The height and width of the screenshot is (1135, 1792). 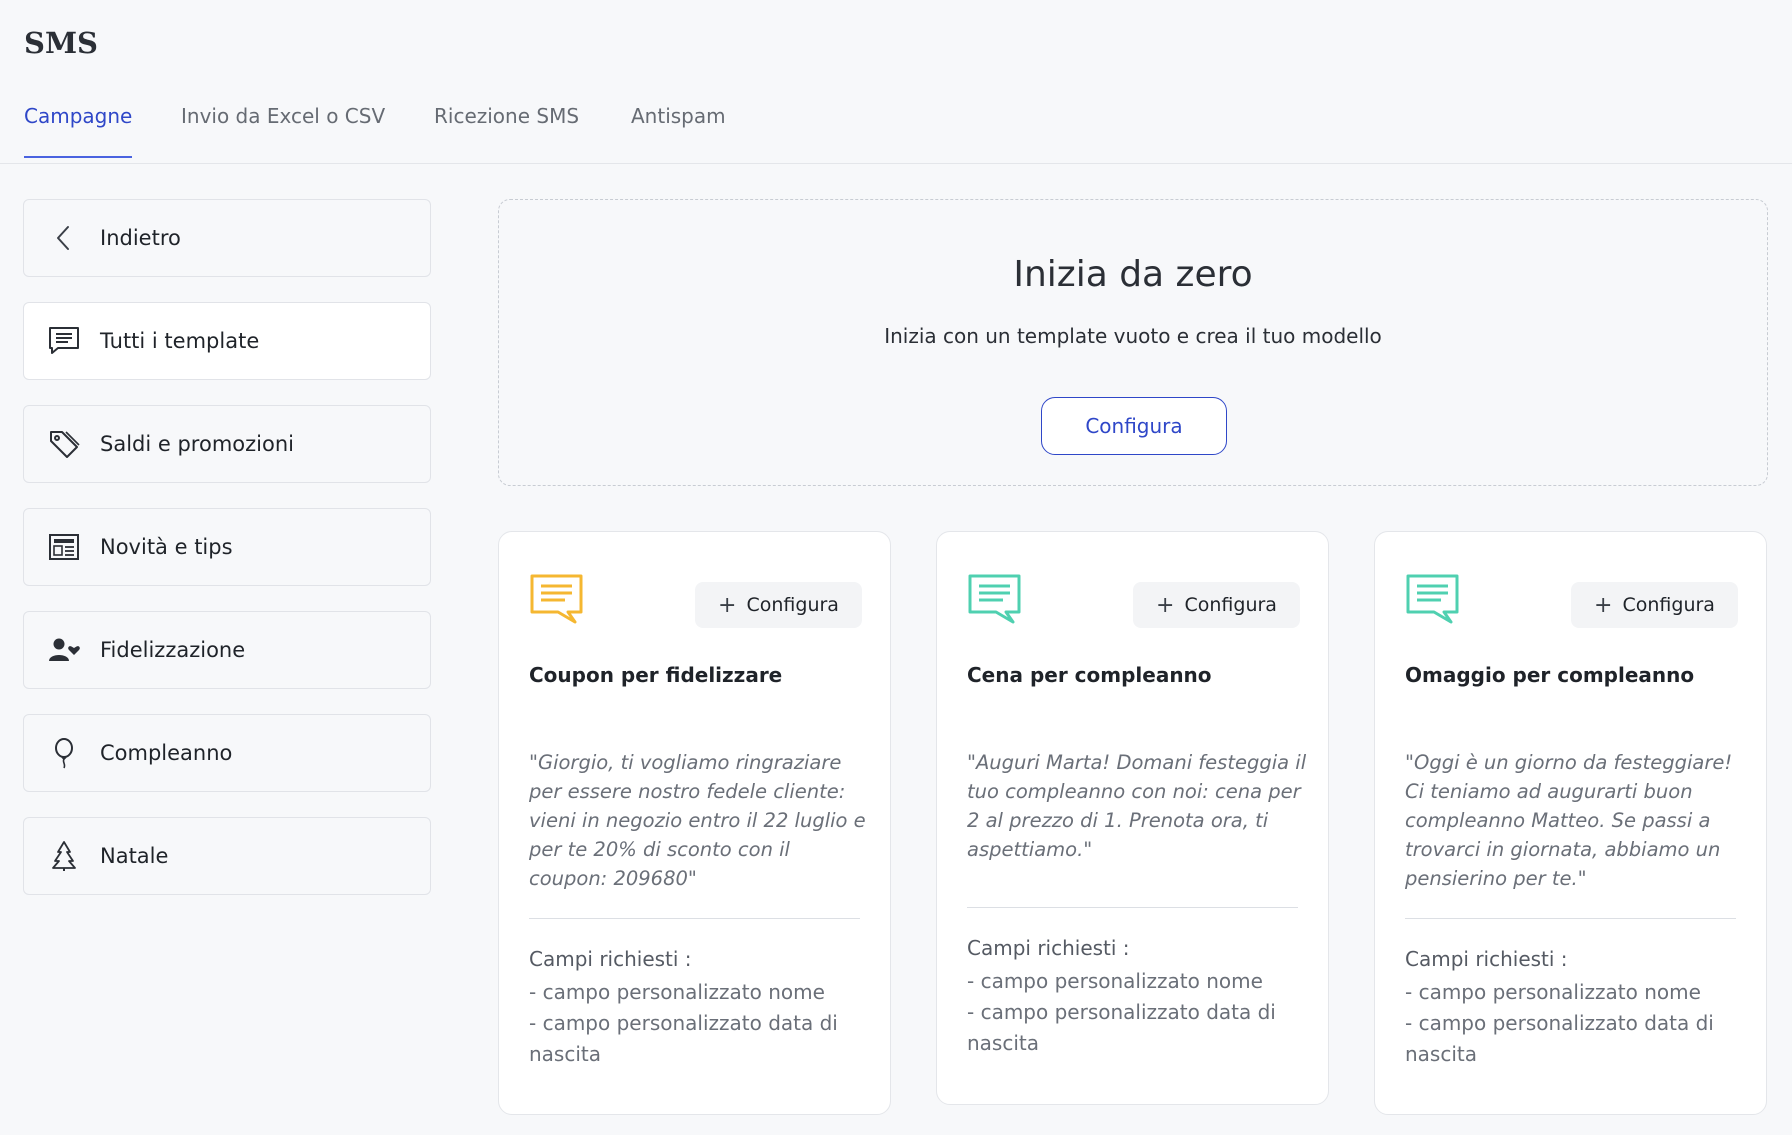 I want to click on message-lines-icon, so click(x=64, y=341).